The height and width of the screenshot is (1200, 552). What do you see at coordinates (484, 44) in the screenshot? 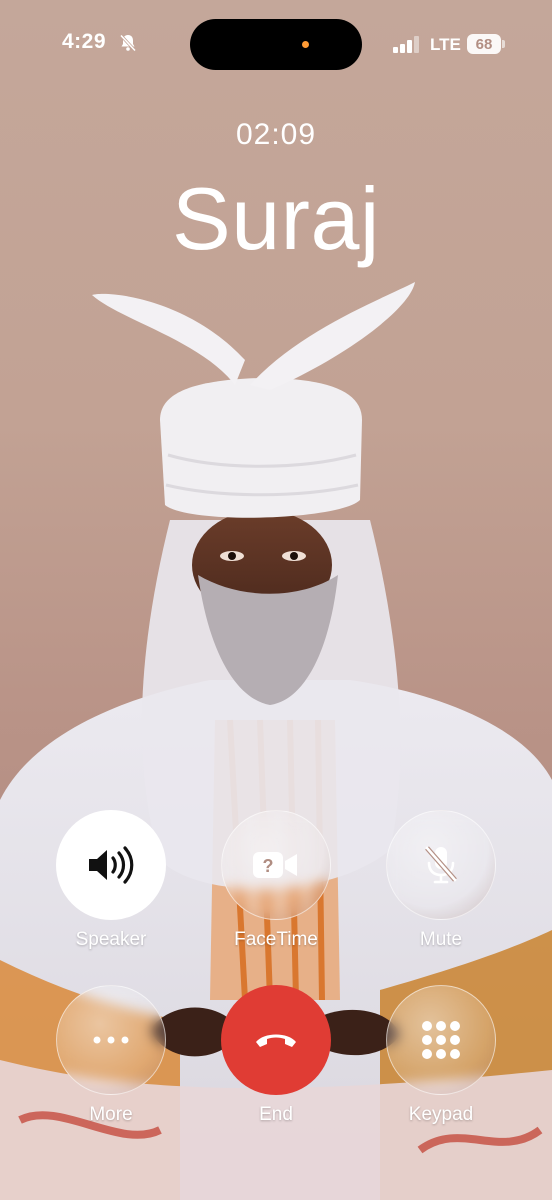
I see `battery-indicator: 68` at bounding box center [484, 44].